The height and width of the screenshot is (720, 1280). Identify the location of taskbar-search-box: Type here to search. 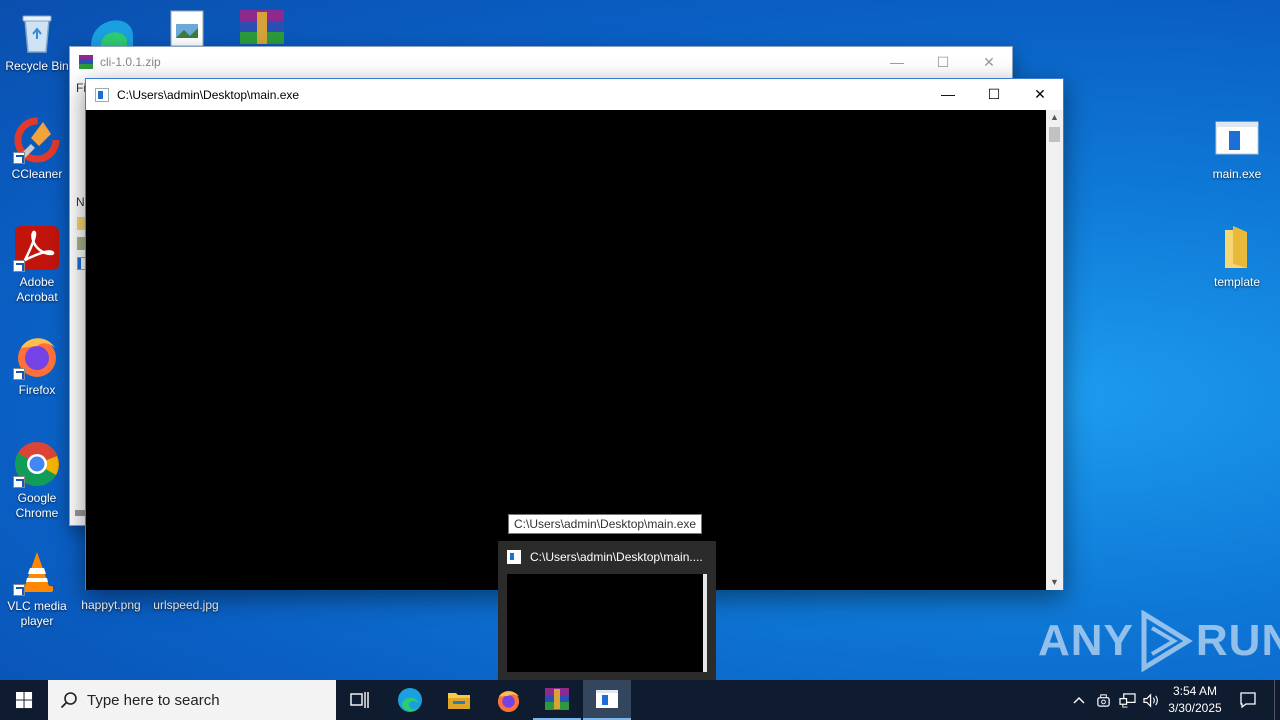
(192, 700).